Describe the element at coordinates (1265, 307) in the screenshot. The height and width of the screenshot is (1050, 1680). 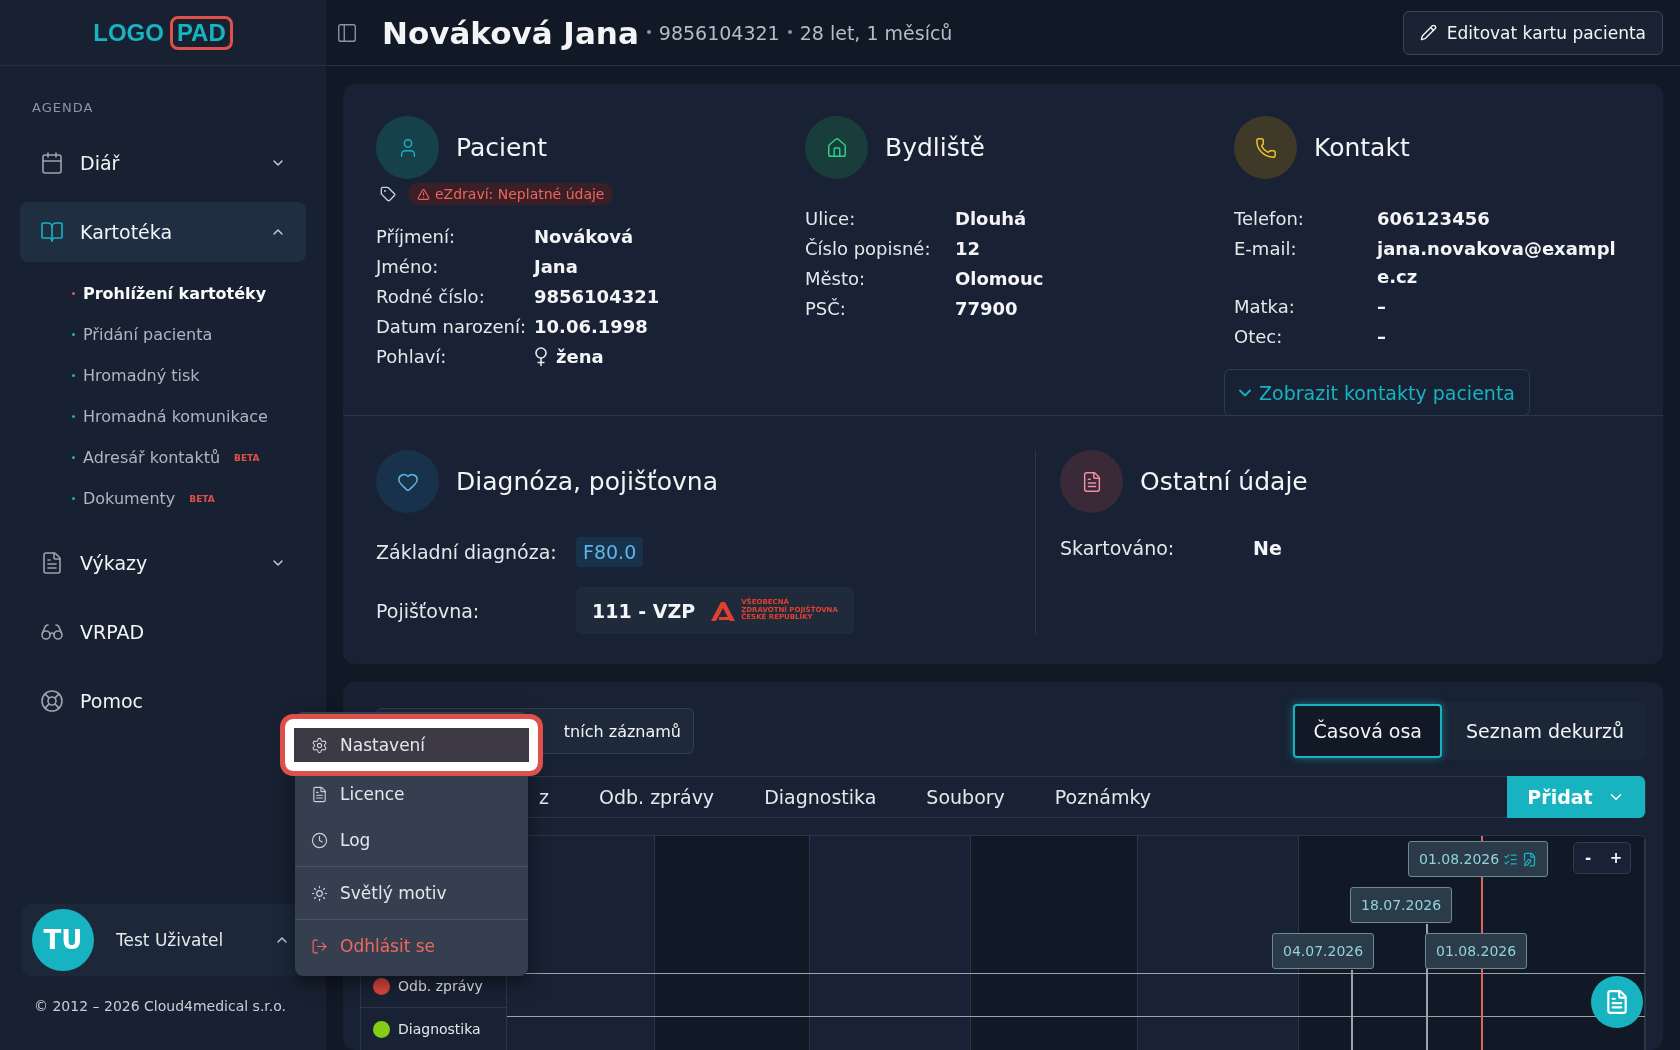
I see `field-label: Matka:` at that location.